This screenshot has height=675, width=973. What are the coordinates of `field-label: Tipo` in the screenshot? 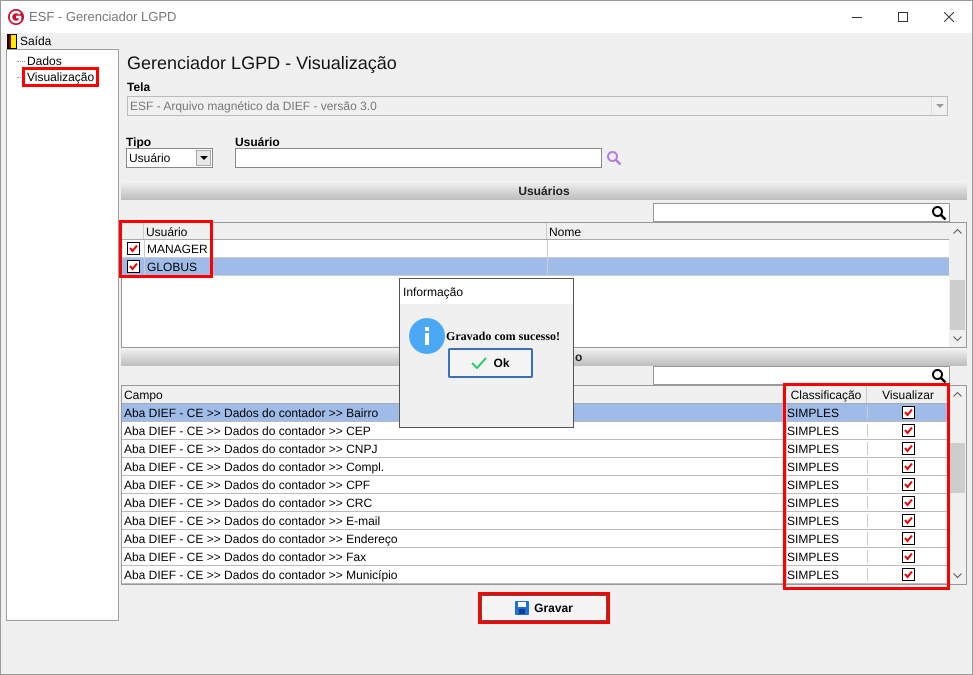 It's located at (139, 141).